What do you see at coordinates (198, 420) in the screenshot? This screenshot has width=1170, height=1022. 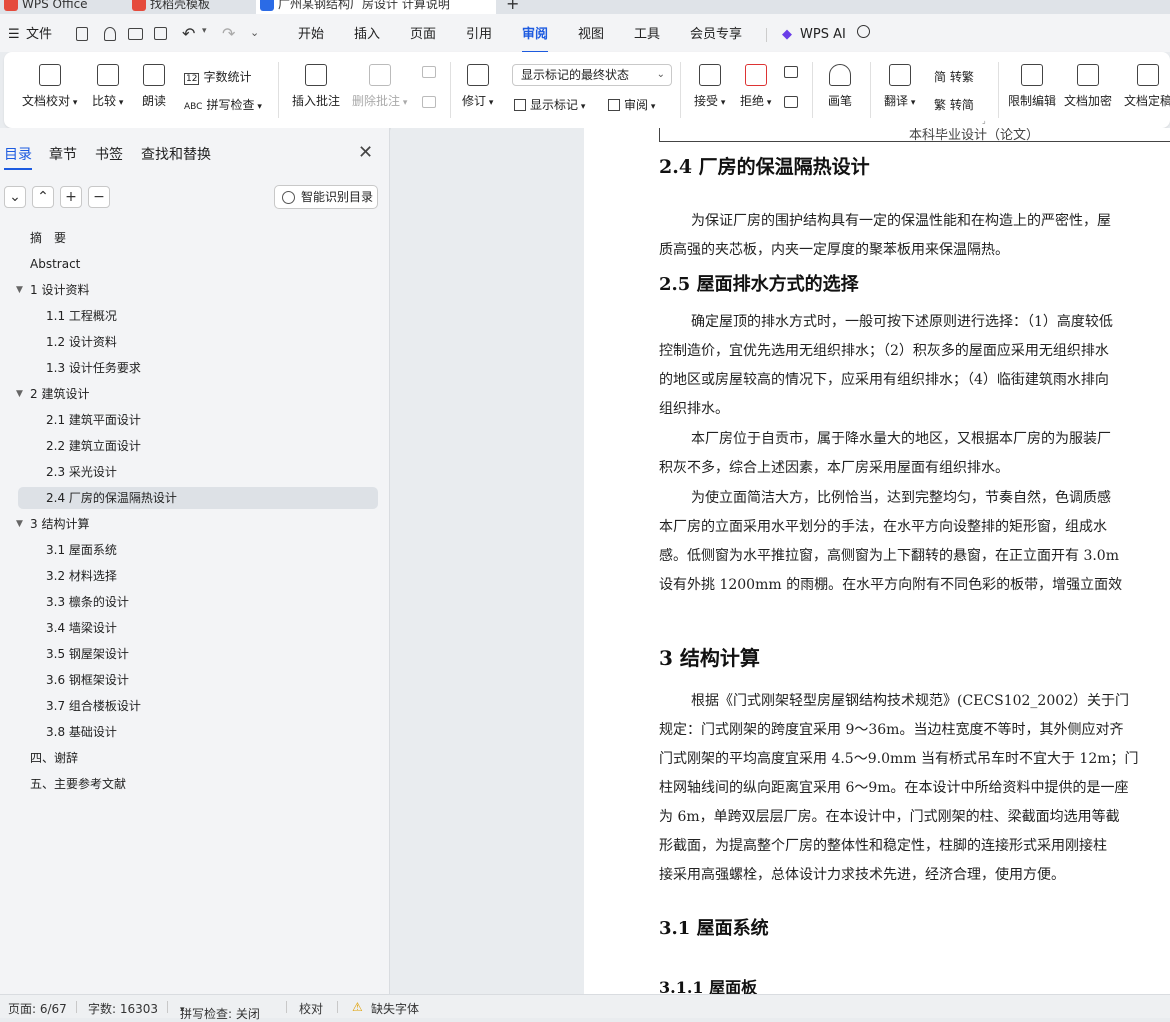 I see `toc-item: 2.1 建筑平面设计` at bounding box center [198, 420].